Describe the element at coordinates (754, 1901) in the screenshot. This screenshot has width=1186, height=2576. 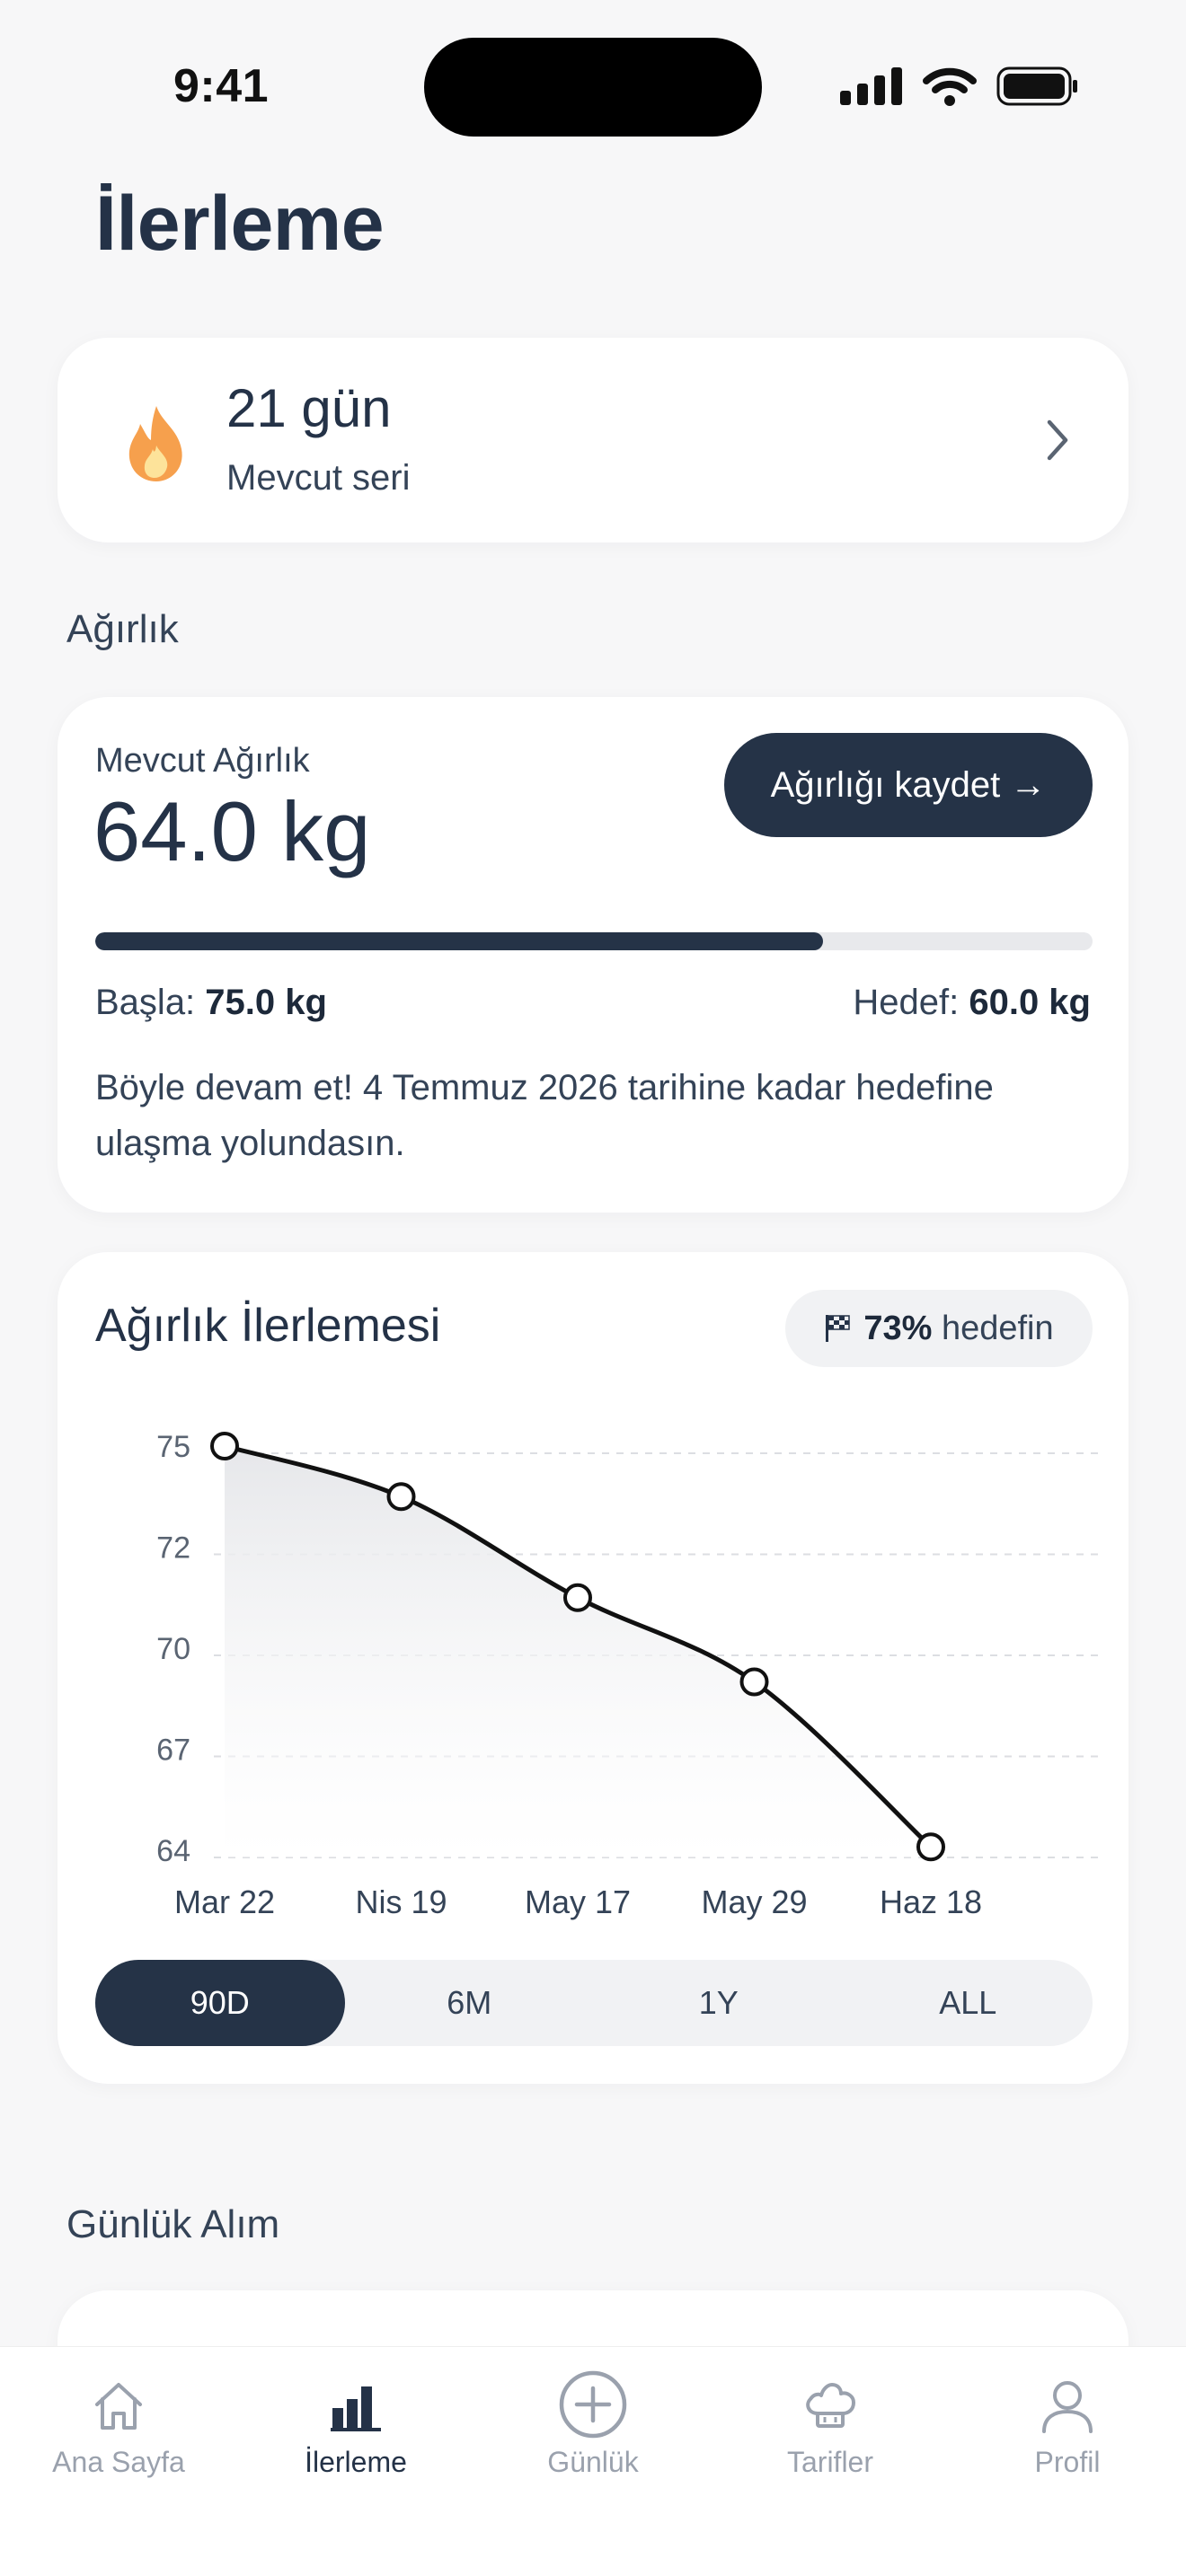
I see `x-tick-label: May 29` at that location.